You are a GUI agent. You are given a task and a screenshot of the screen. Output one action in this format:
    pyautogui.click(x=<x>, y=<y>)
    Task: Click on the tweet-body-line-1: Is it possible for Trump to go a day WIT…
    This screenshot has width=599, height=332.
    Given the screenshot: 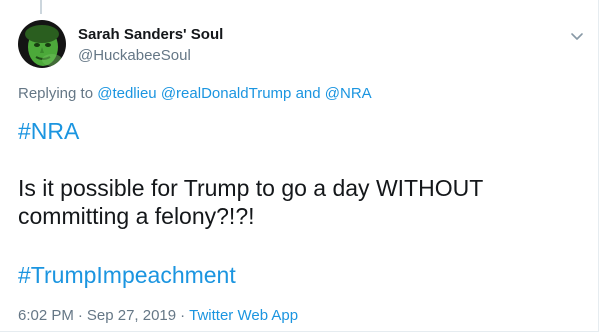 What is the action you would take?
    pyautogui.click(x=251, y=188)
    